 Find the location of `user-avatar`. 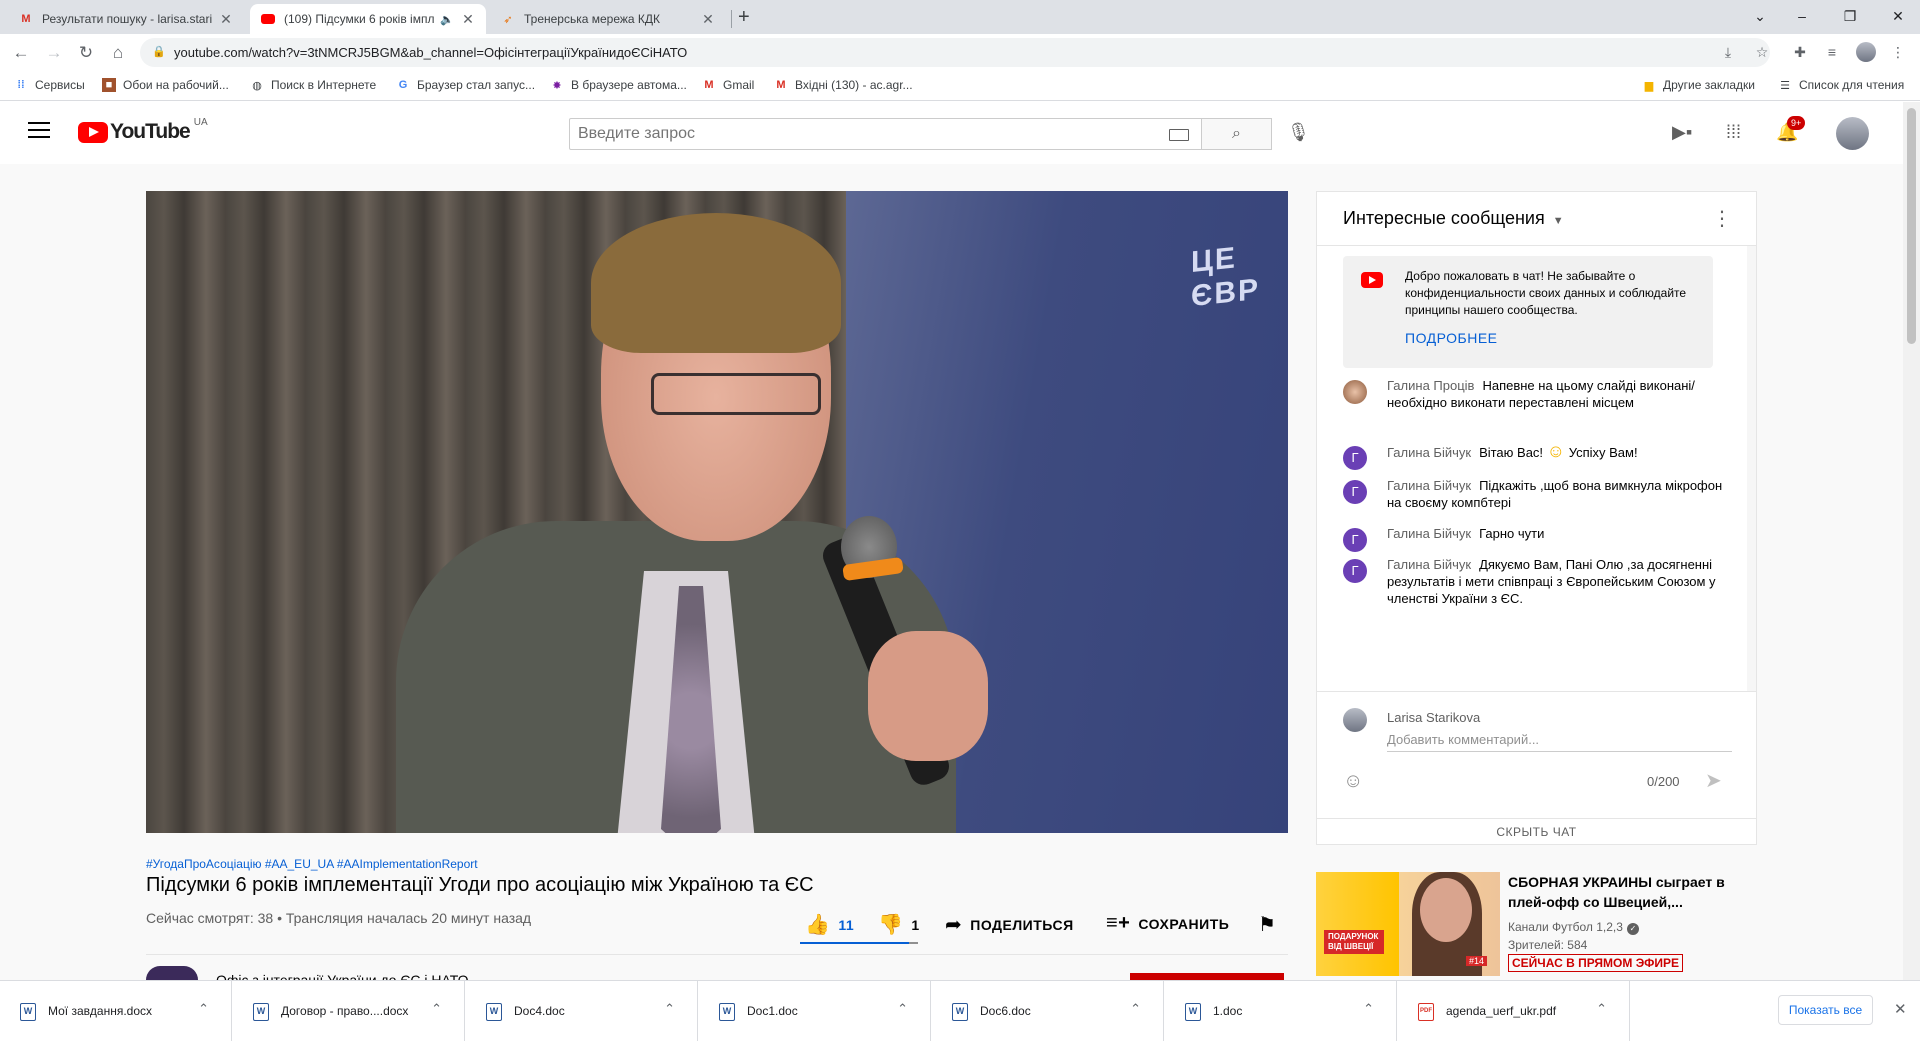

user-avatar is located at coordinates (1355, 392).